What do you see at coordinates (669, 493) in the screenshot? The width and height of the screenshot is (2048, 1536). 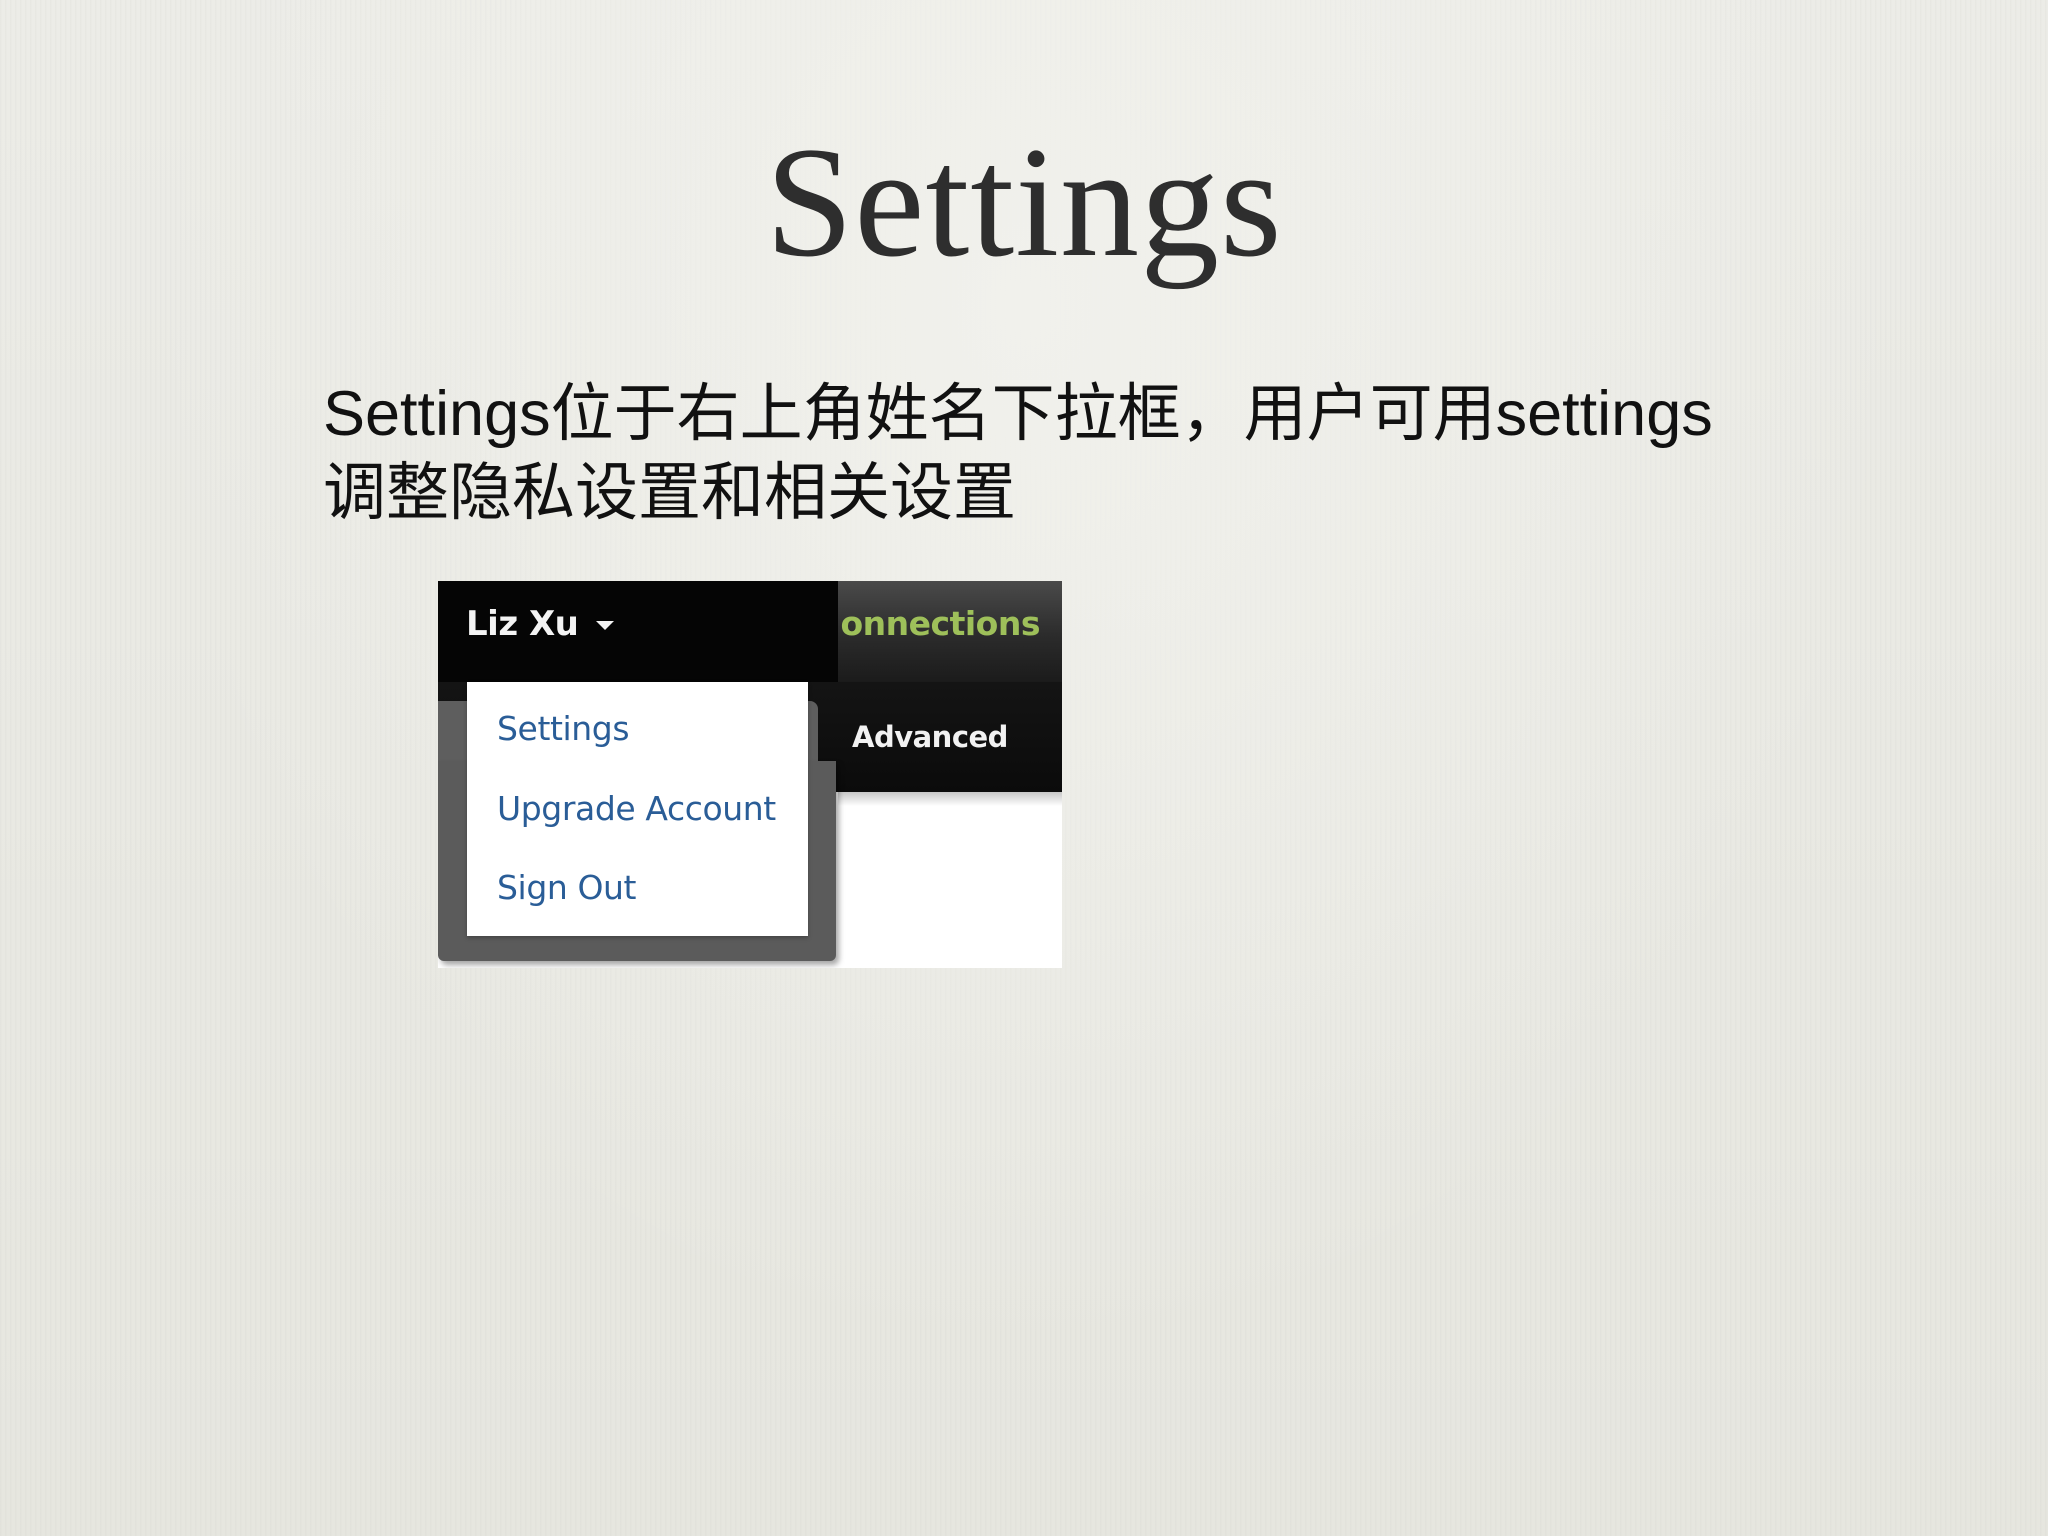 I see `body-line-2: 调整隐私设置和相关设置` at bounding box center [669, 493].